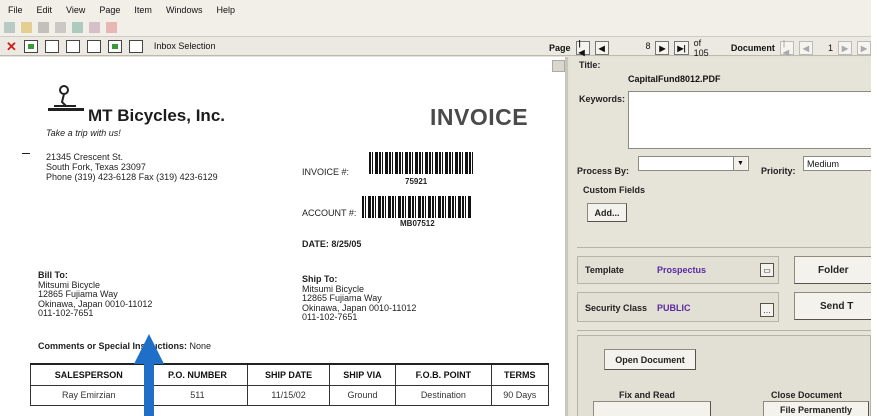 This screenshot has height=416, width=877. What do you see at coordinates (749, 120) in the screenshot?
I see `keywords-field` at bounding box center [749, 120].